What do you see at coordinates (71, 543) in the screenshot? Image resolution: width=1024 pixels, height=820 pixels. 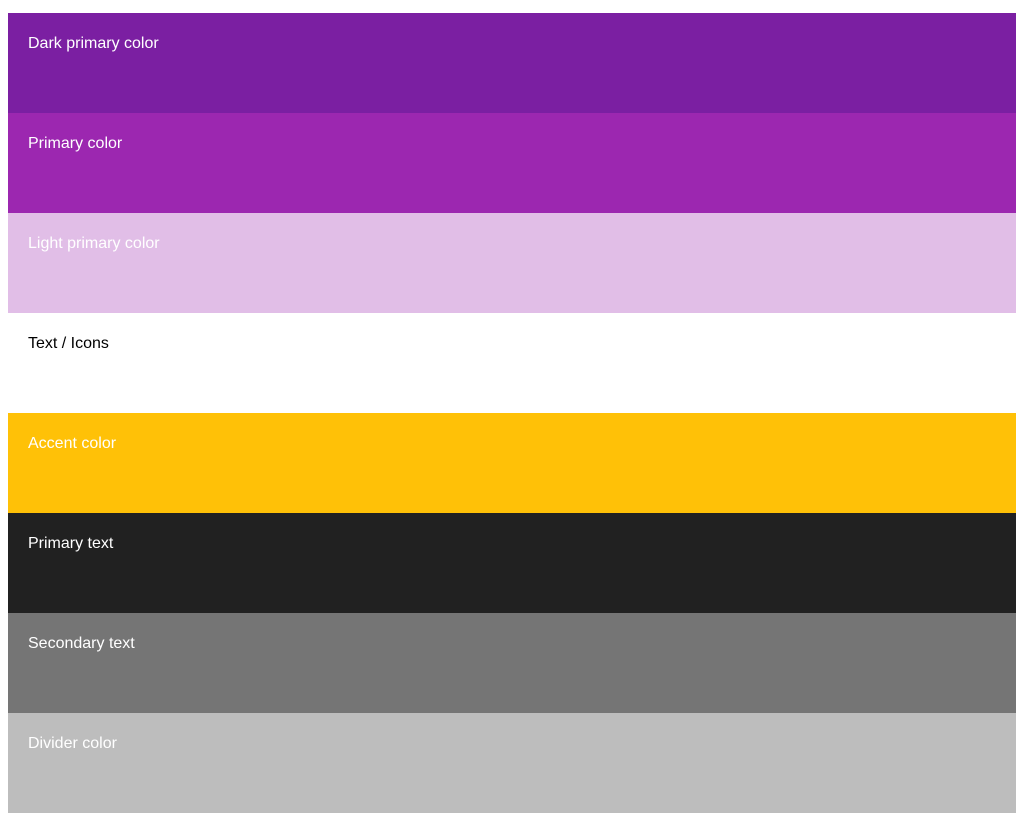 I see `swatch-label: Primary text` at bounding box center [71, 543].